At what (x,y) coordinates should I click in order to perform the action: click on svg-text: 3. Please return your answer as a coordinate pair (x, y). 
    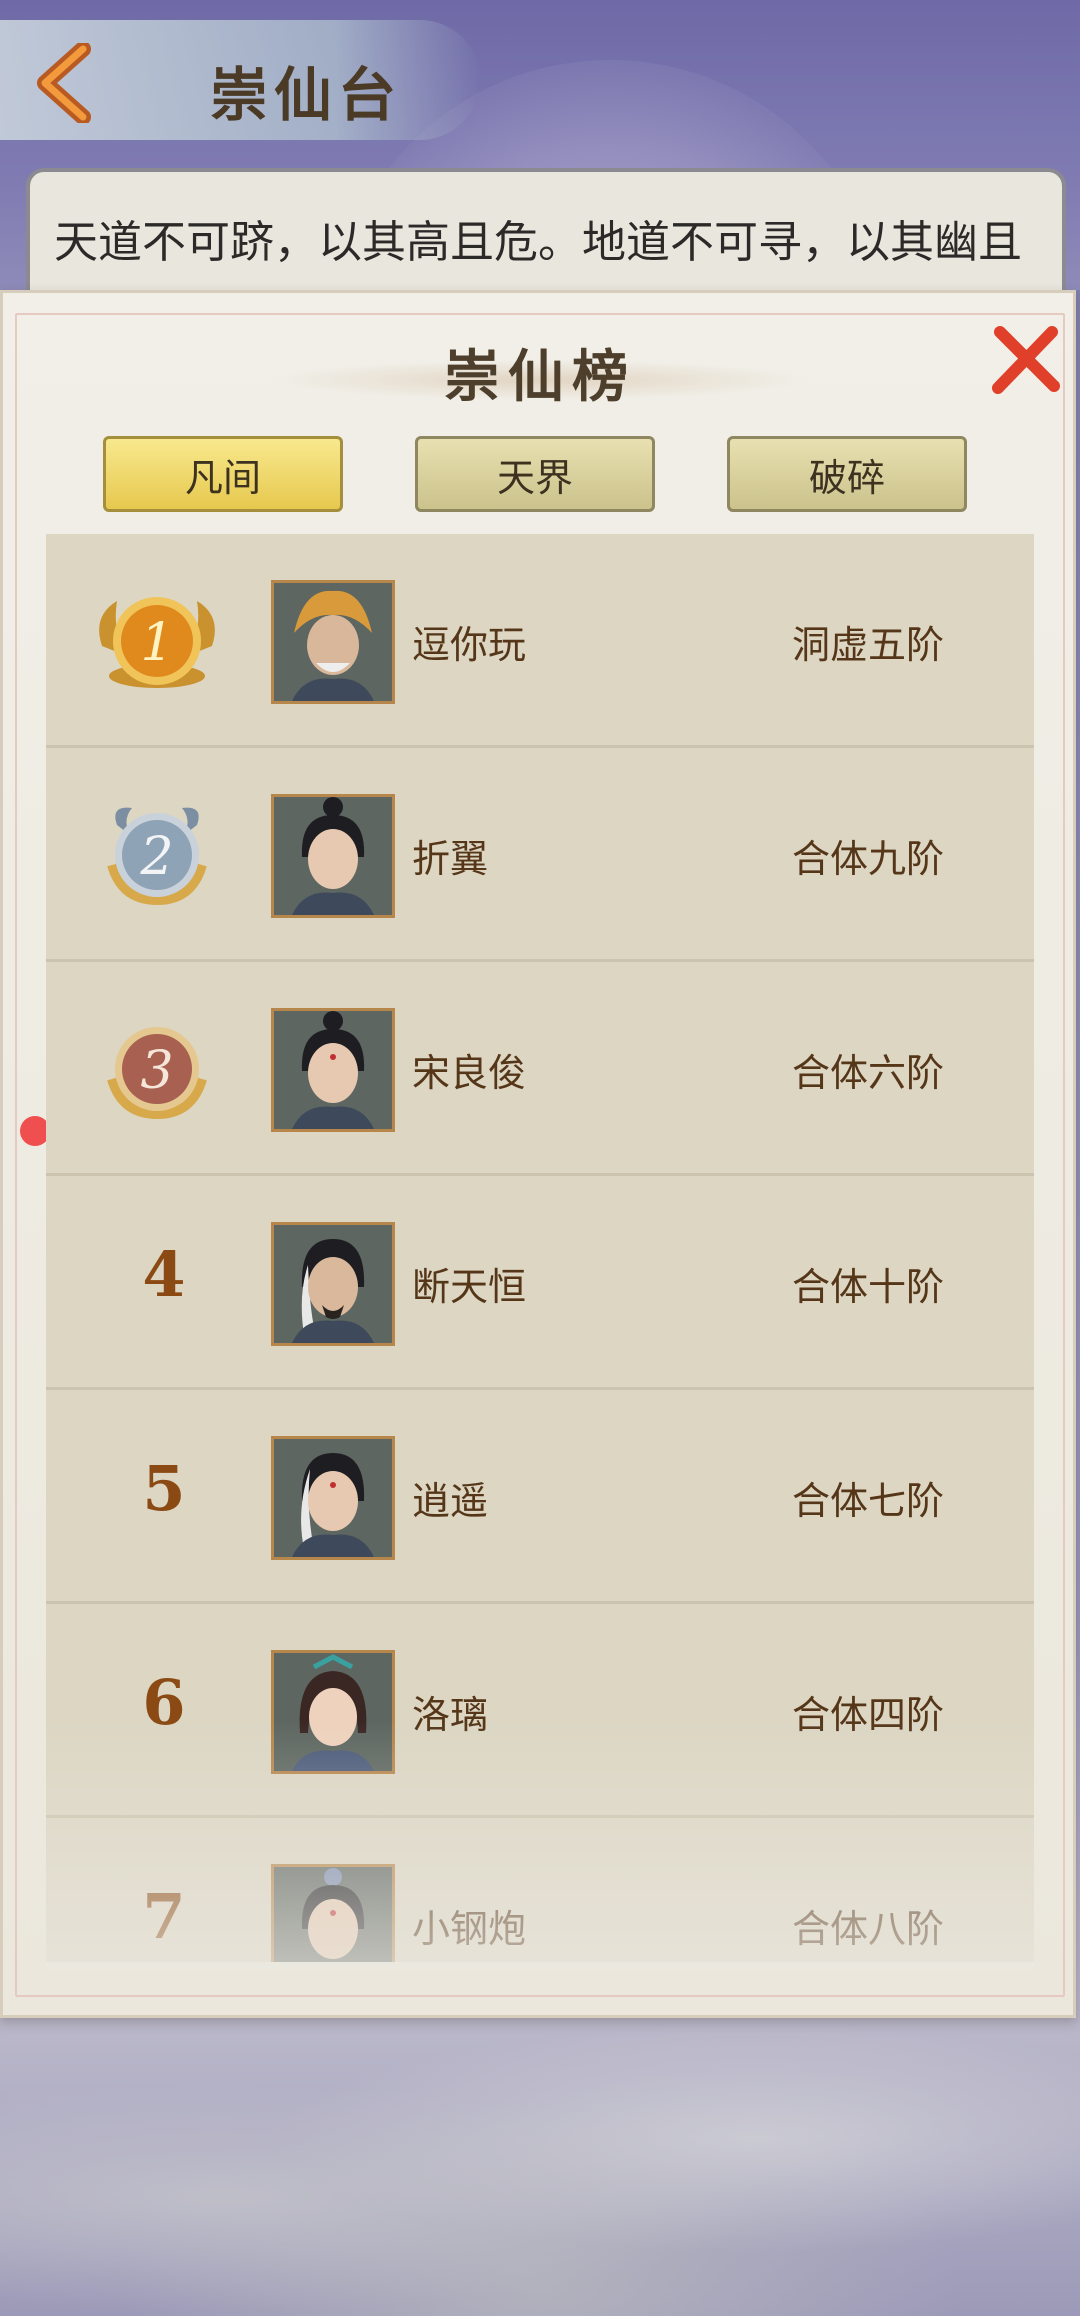
    Looking at the image, I should click on (156, 1071).